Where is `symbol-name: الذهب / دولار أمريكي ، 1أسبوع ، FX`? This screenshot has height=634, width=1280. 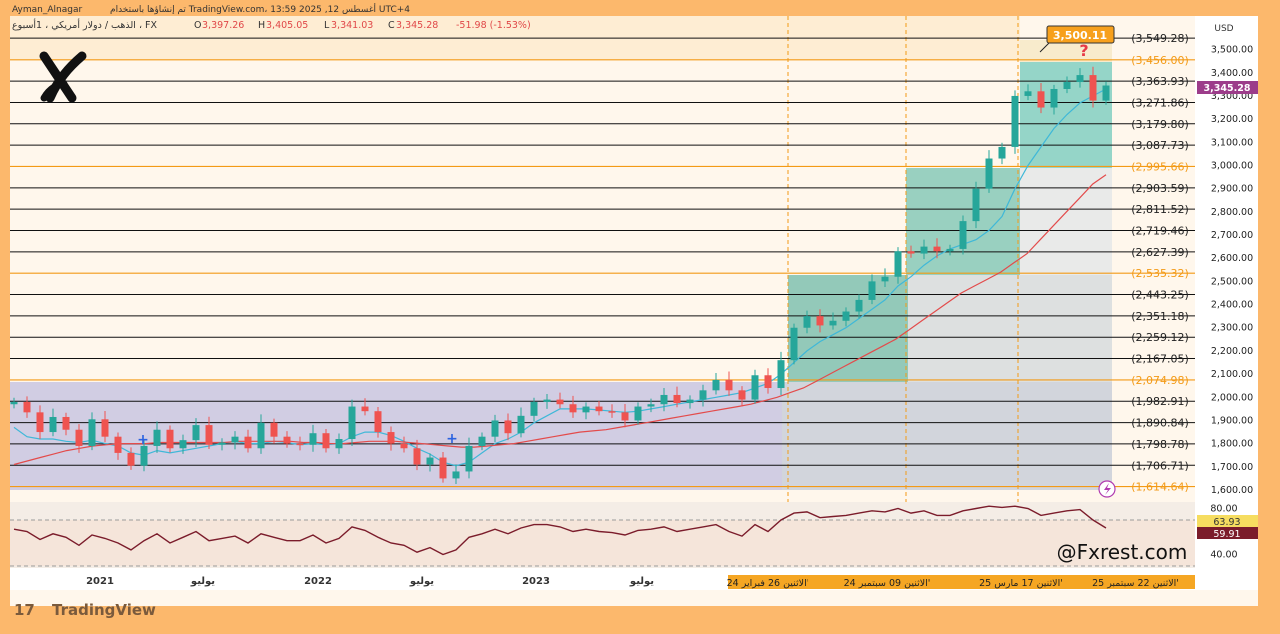 symbol-name: الذهب / دولار أمريكي ، 1أسبوع ، FX is located at coordinates (84, 24).